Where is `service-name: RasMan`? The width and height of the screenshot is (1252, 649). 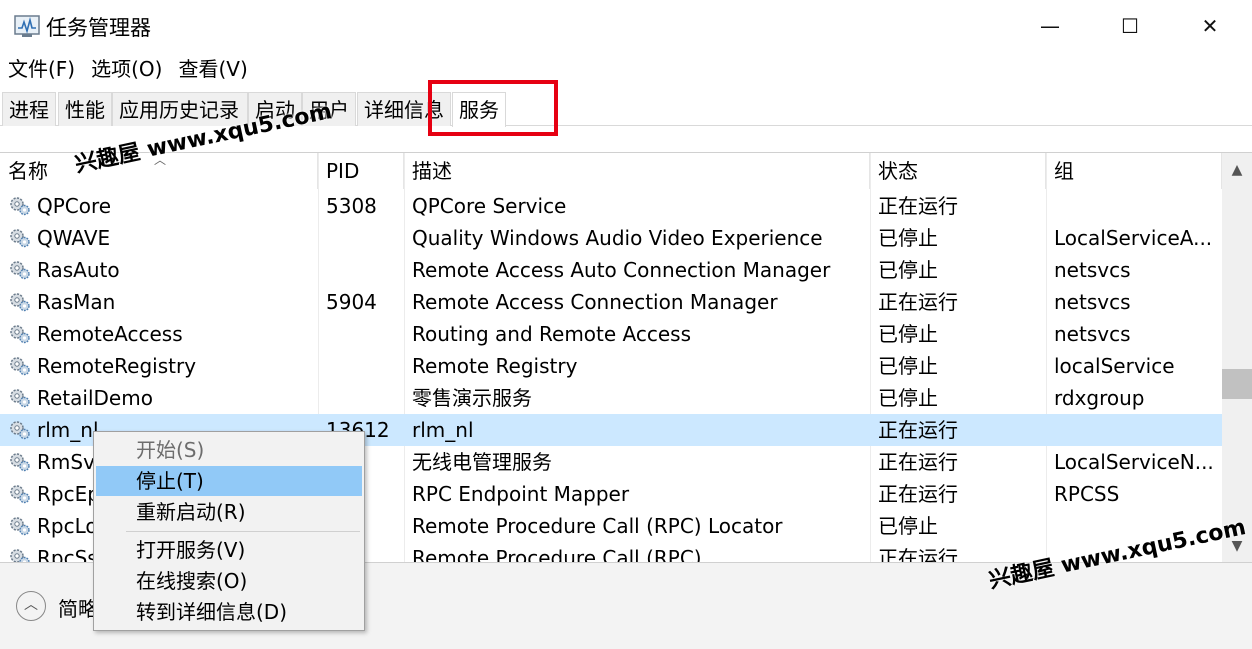
service-name: RasMan is located at coordinates (76, 302).